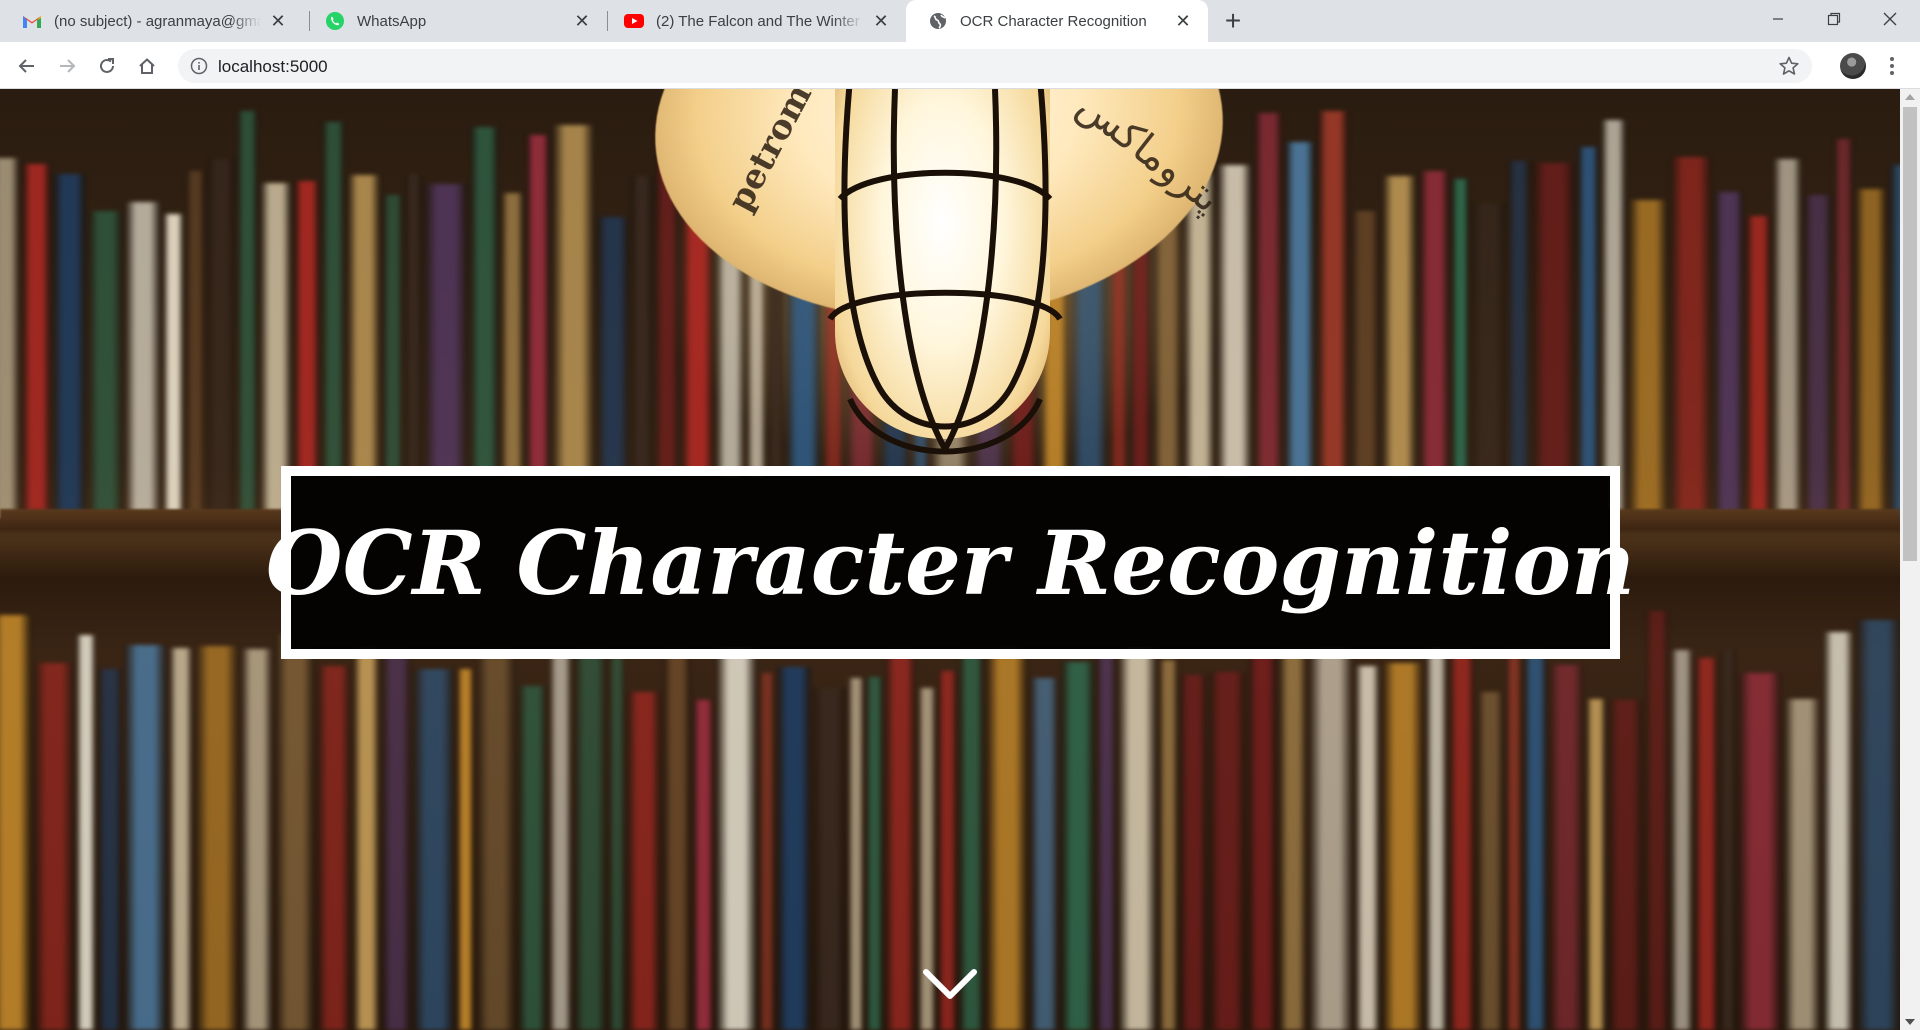 The image size is (1920, 1030). I want to click on tab-whatsapp: WhatsApp ✕, so click(455, 21).